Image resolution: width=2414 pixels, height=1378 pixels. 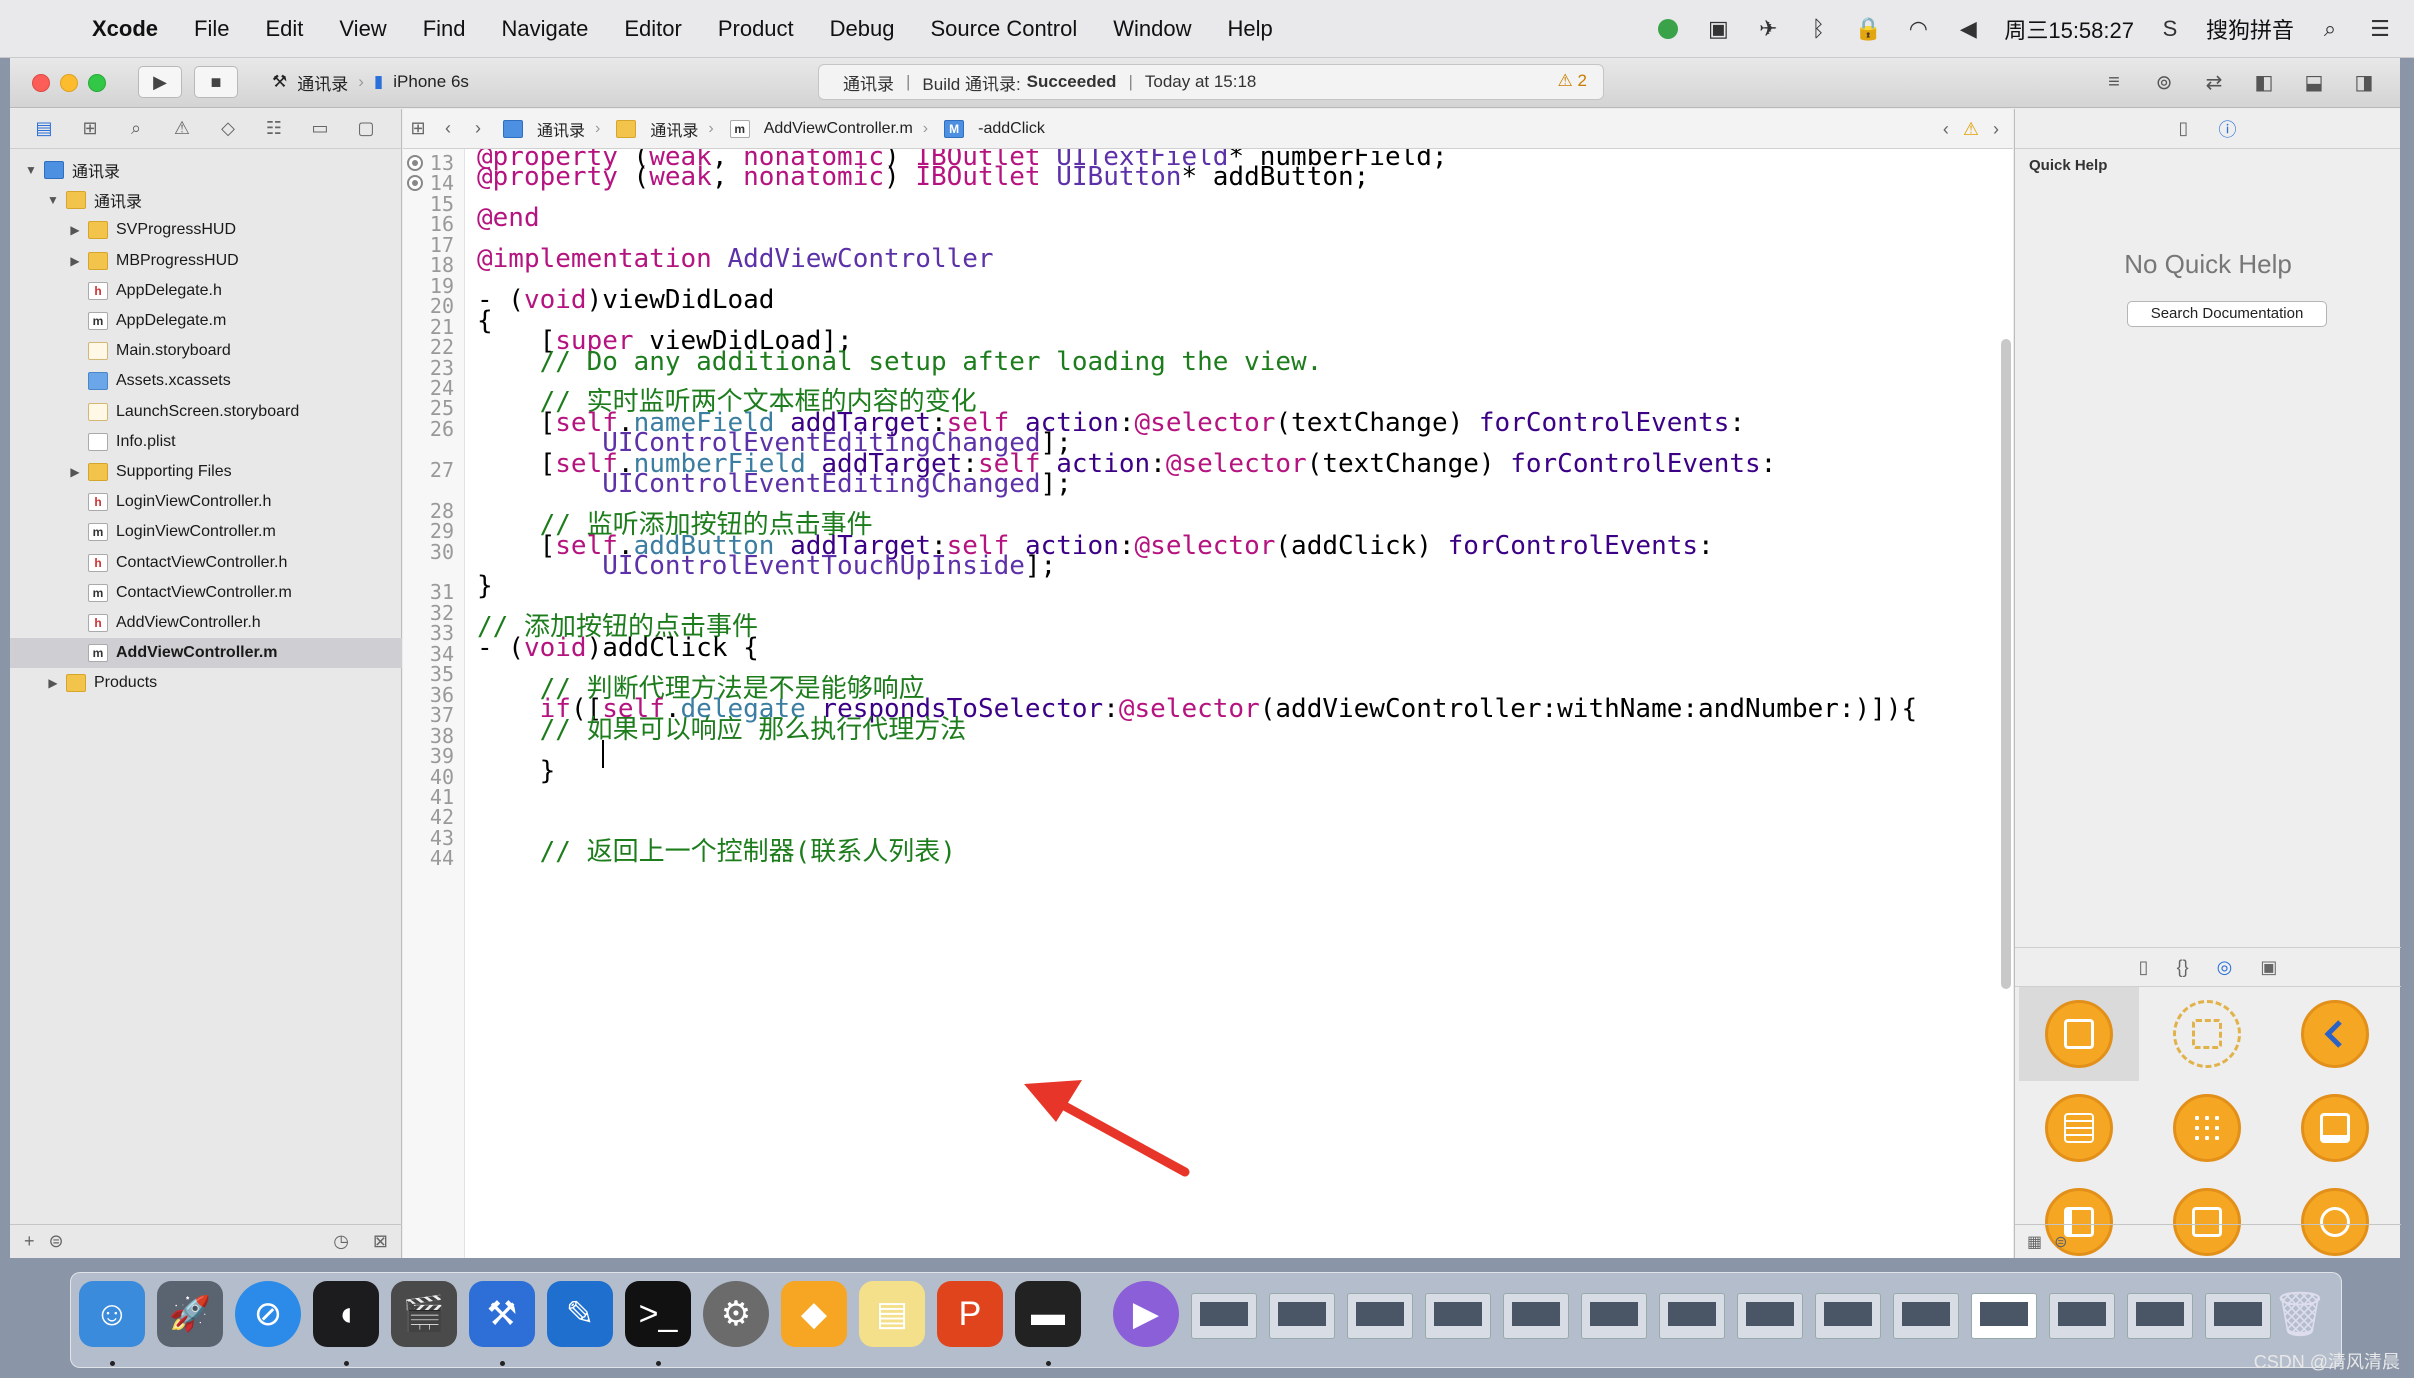 I want to click on breadcrumb-file: m AddViewController.m, so click(x=818, y=128).